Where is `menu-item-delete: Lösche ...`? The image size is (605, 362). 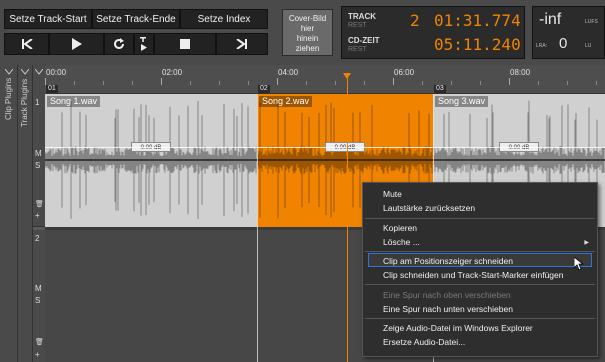
menu-item-delete: Lösche ... is located at coordinates (401, 242).